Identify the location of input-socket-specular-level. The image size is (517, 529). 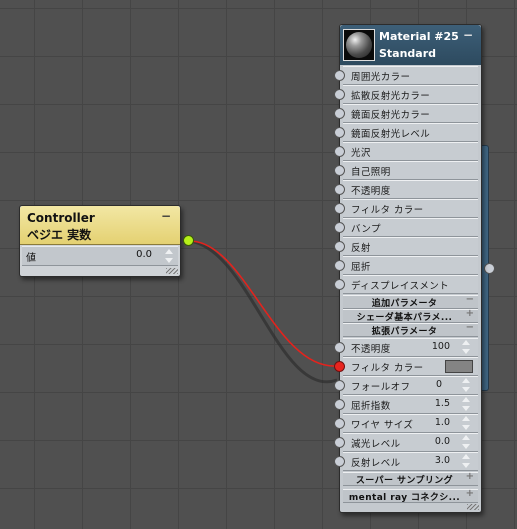
(339, 132).